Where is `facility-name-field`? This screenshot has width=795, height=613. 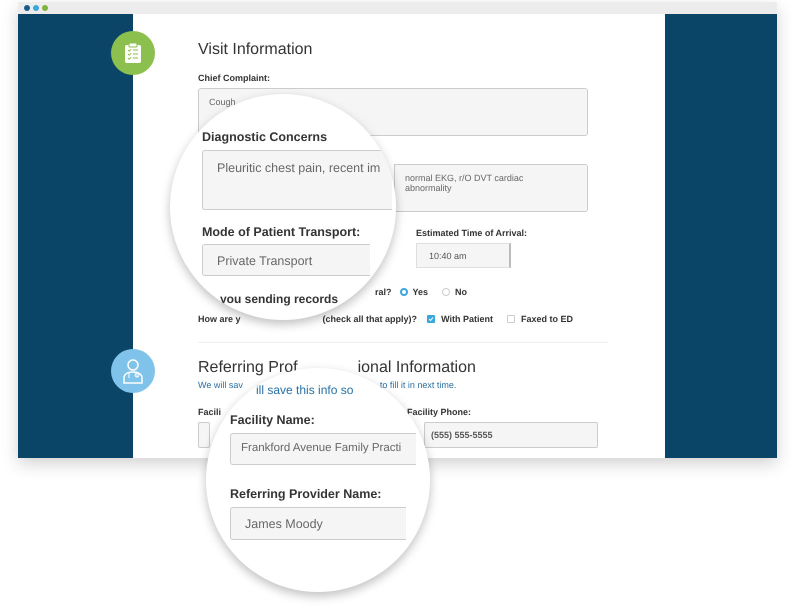 facility-name-field is located at coordinates (204, 435).